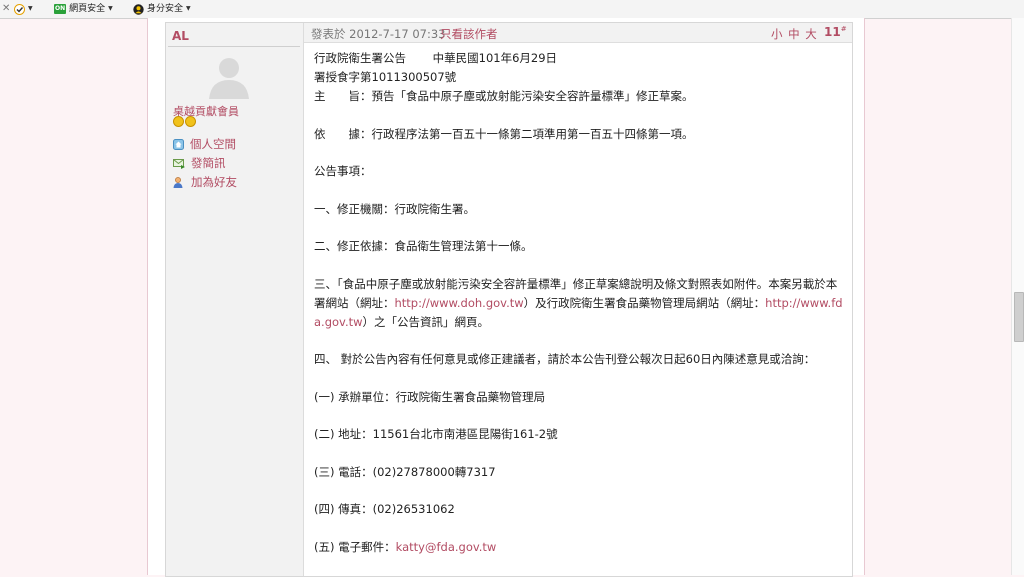 This screenshot has height=577, width=1024. Describe the element at coordinates (229, 76) in the screenshot. I see `avatar` at that location.